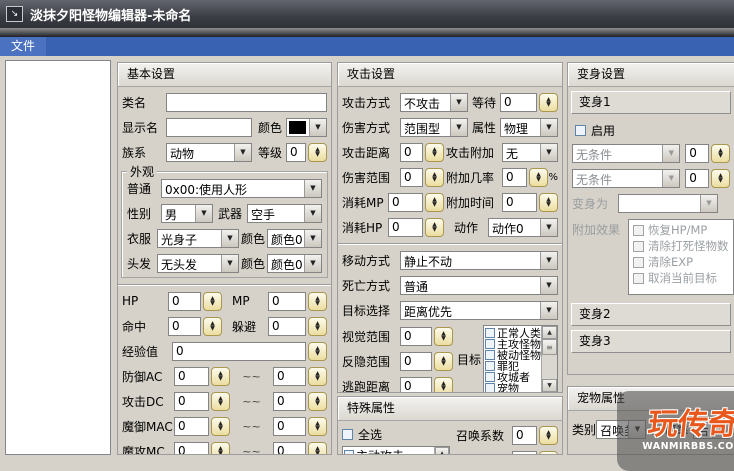 This screenshot has height=471, width=734. I want to click on flag-item: 主动攻击, so click(388, 451).